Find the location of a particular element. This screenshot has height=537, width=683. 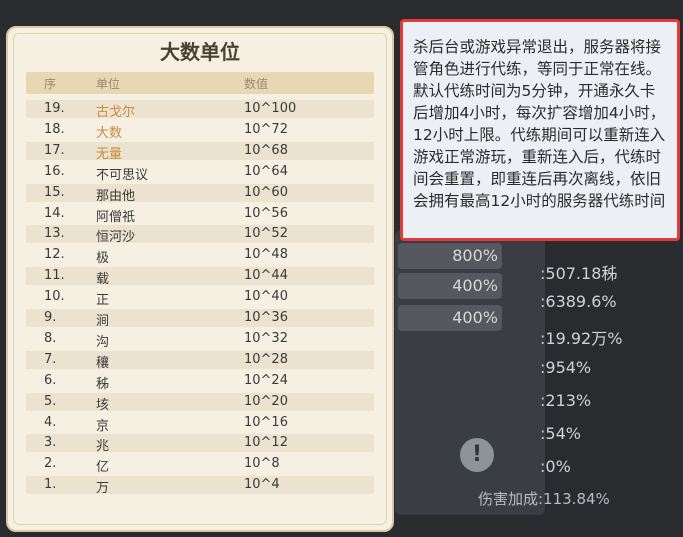

unit-value: 10^52 is located at coordinates (266, 234).